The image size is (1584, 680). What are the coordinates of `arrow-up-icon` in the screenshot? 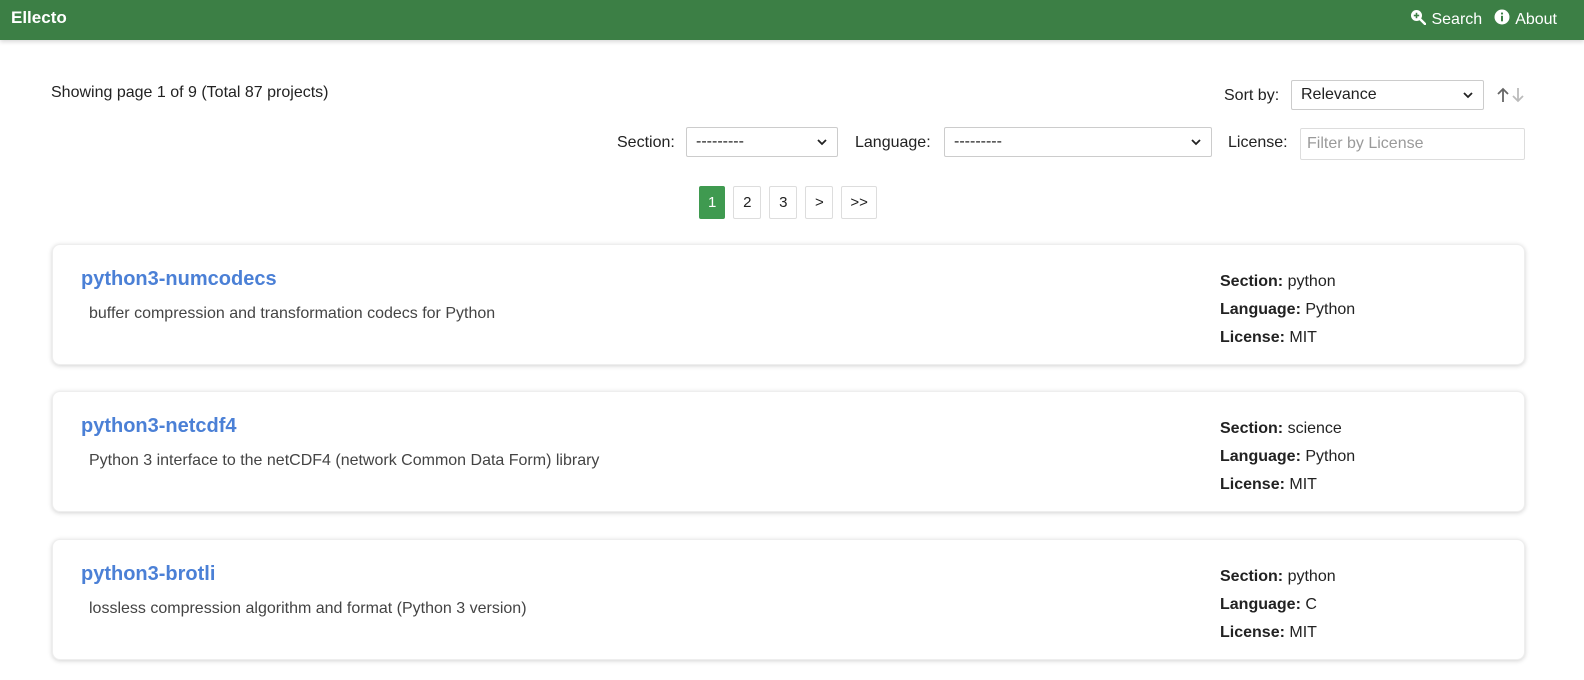 It's located at (1503, 95).